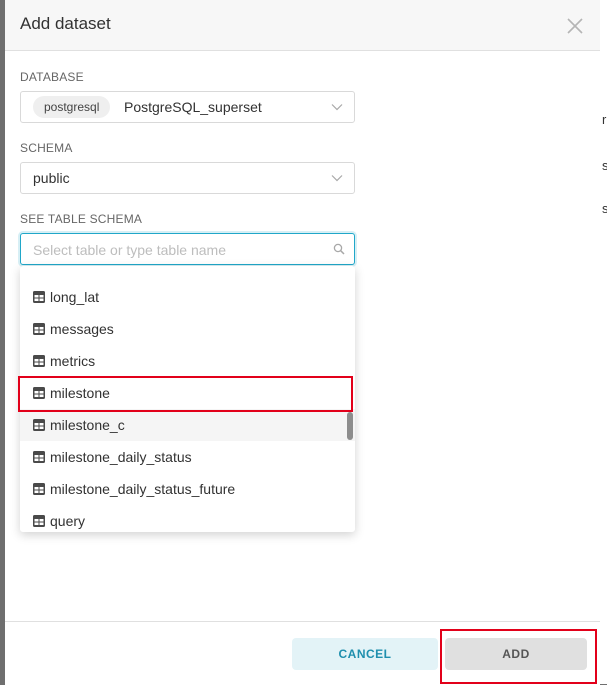  I want to click on database-select: postgresql PostgreSQL_superset, so click(187, 107).